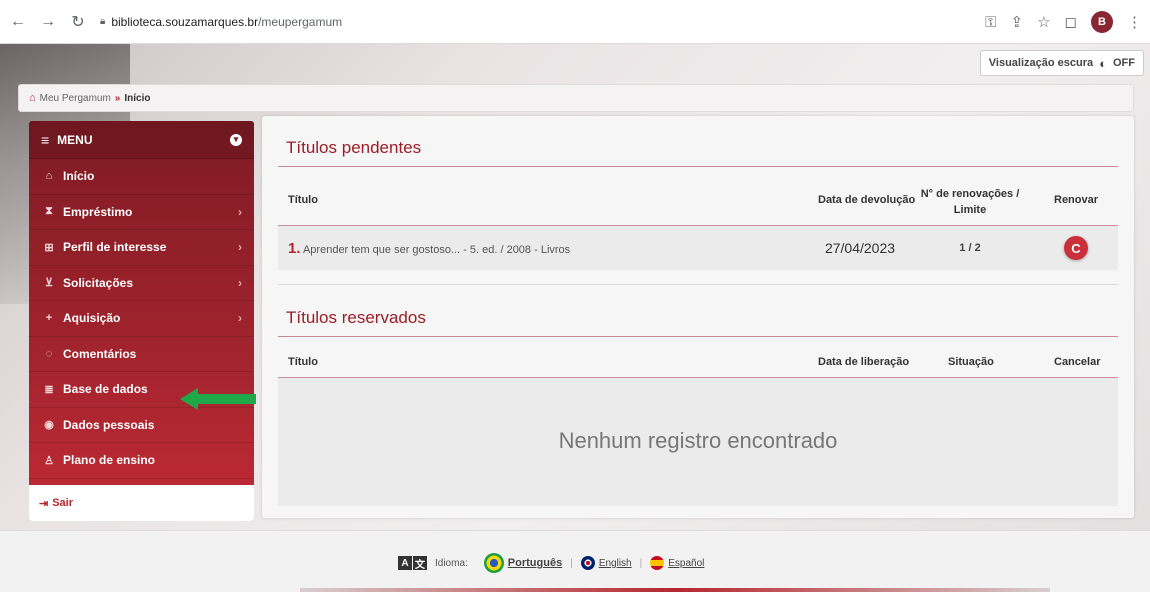  I want to click on pending-title: Títulos pendentes, so click(354, 147).